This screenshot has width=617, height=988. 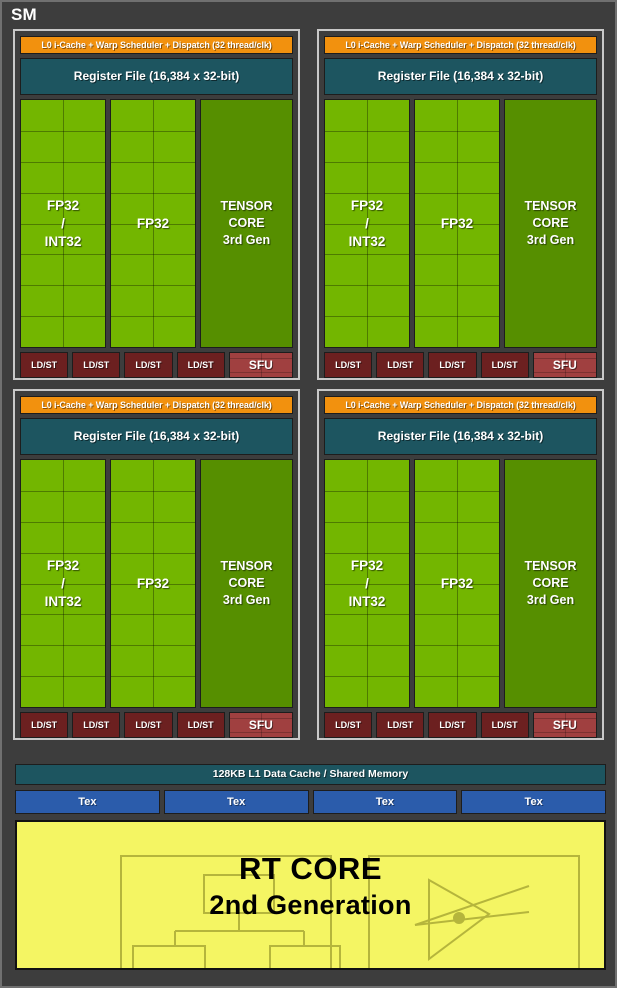 I want to click on rt-core-block: RT CORE 2nd Generation, so click(x=310, y=895).